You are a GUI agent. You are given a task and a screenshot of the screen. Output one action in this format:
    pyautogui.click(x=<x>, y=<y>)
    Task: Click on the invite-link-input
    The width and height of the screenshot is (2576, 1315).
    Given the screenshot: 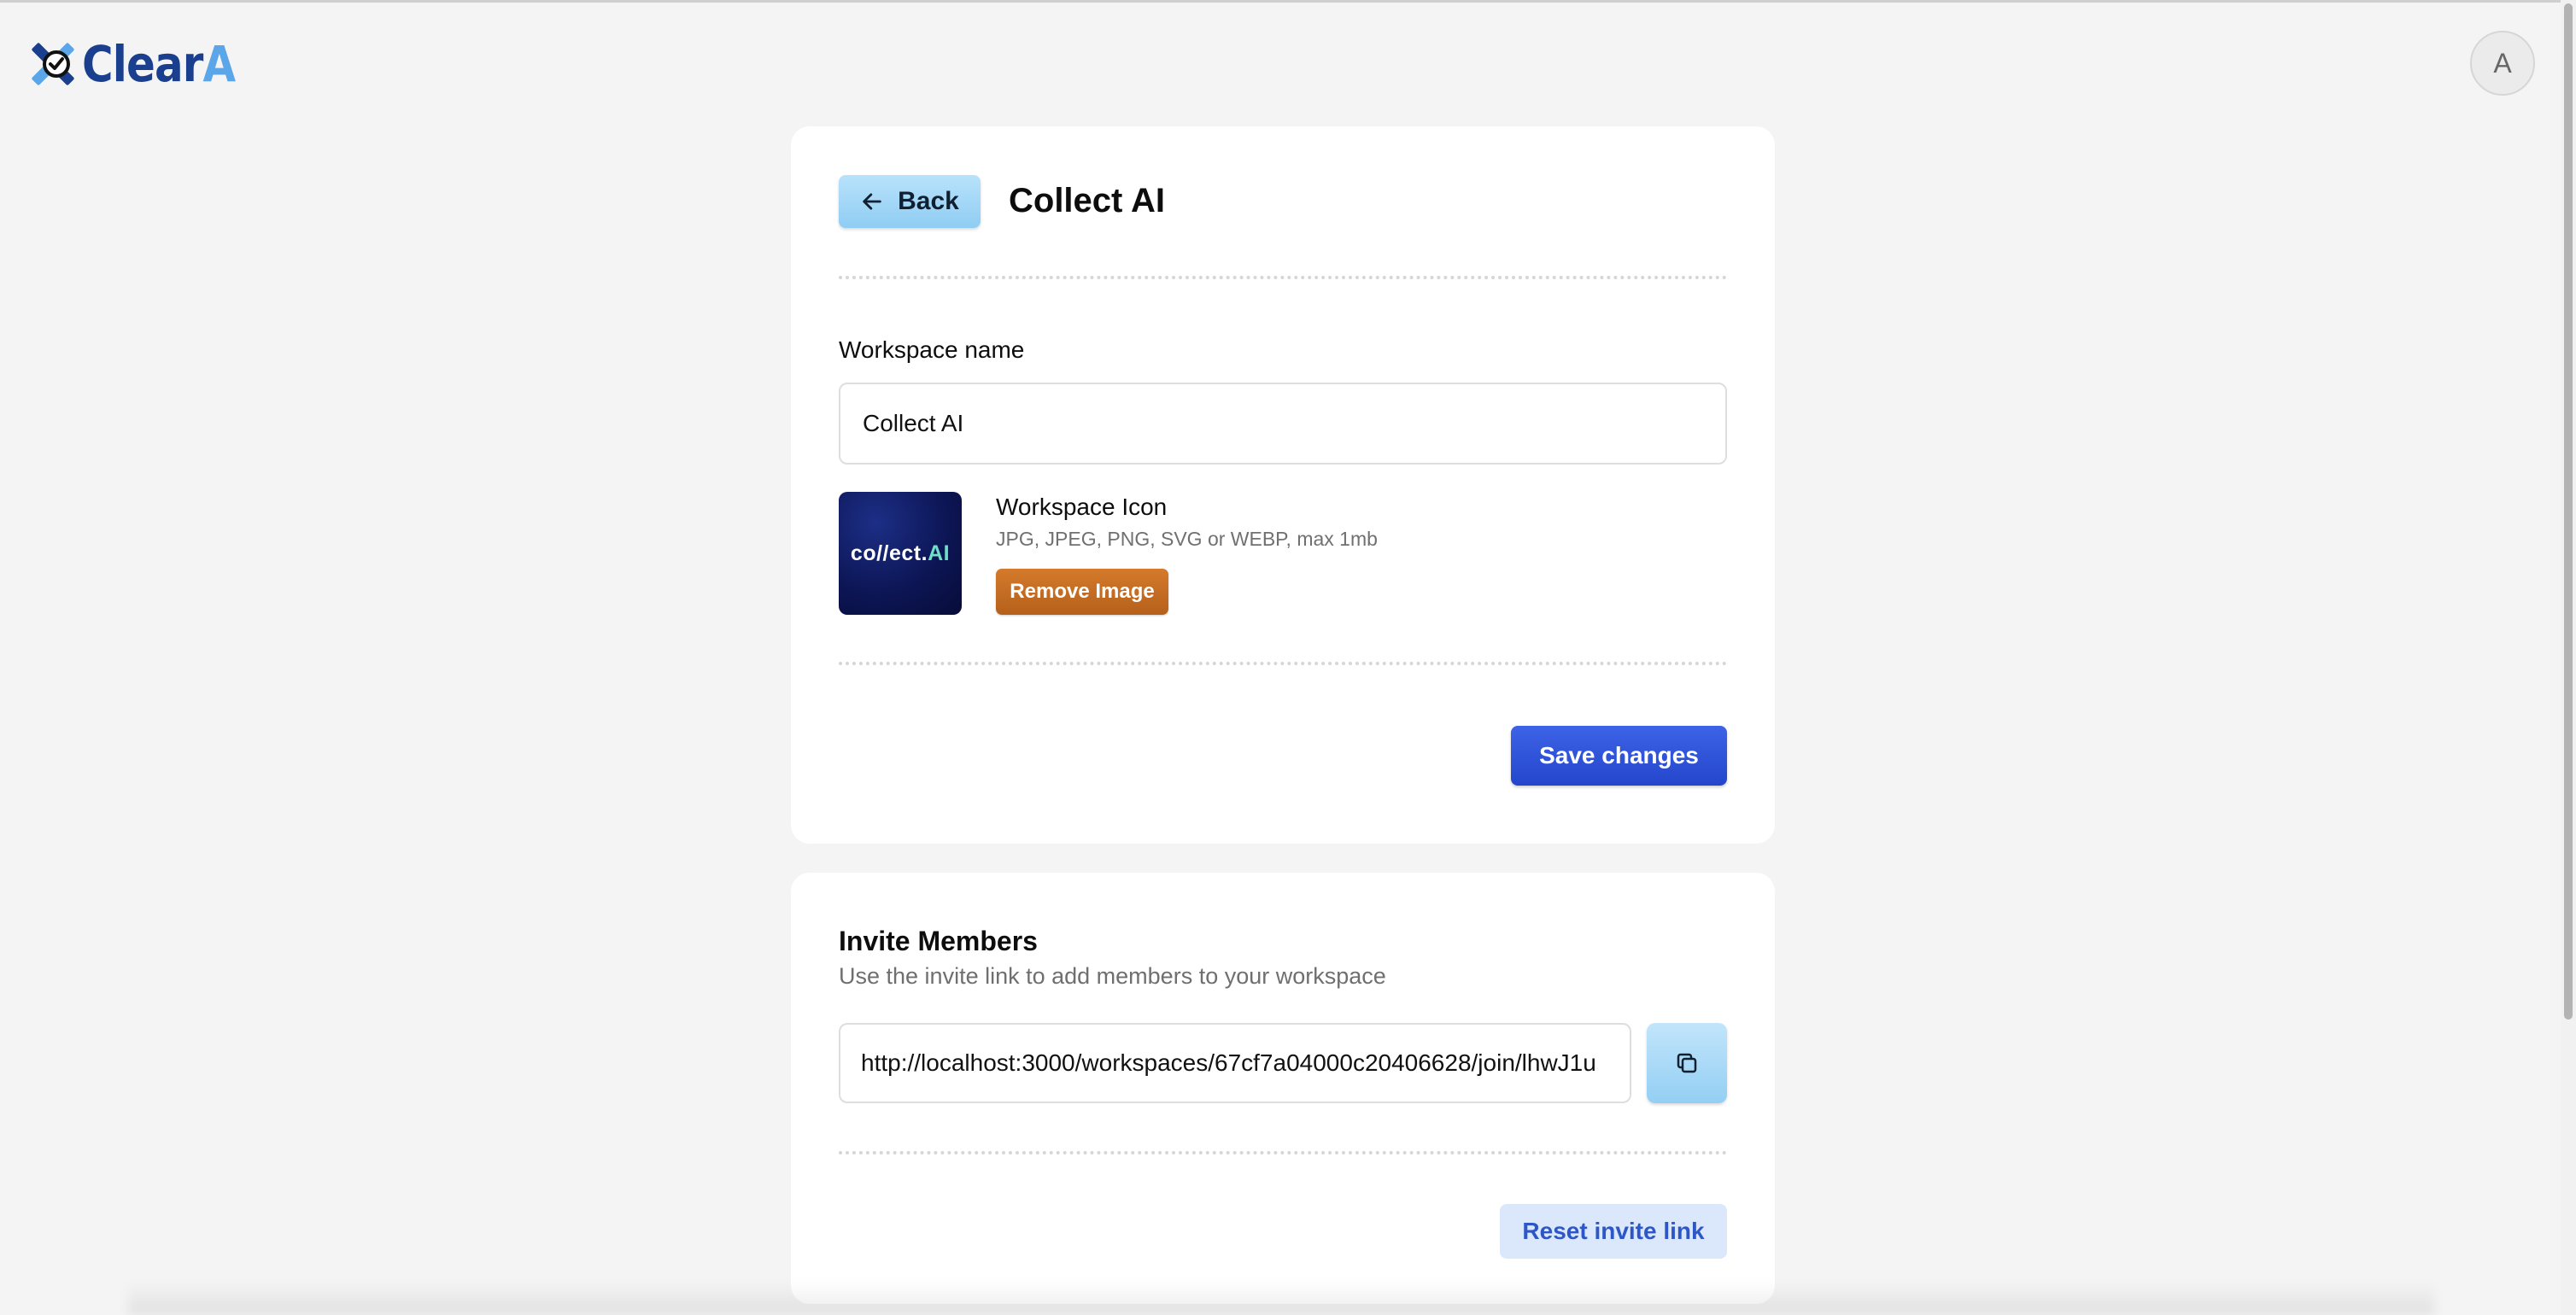 What is the action you would take?
    pyautogui.click(x=1235, y=1063)
    